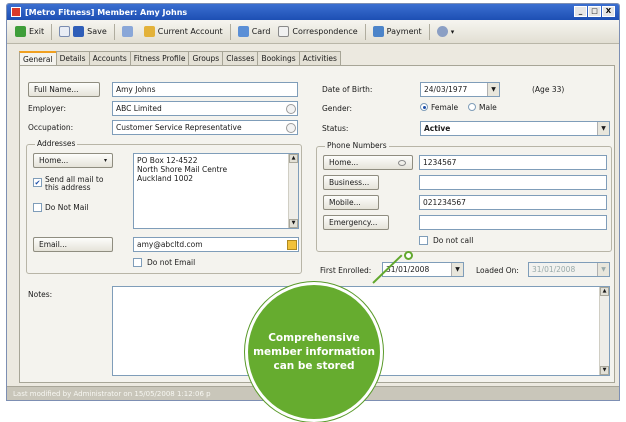  I want to click on do-not-email-checkbox, so click(137, 262).